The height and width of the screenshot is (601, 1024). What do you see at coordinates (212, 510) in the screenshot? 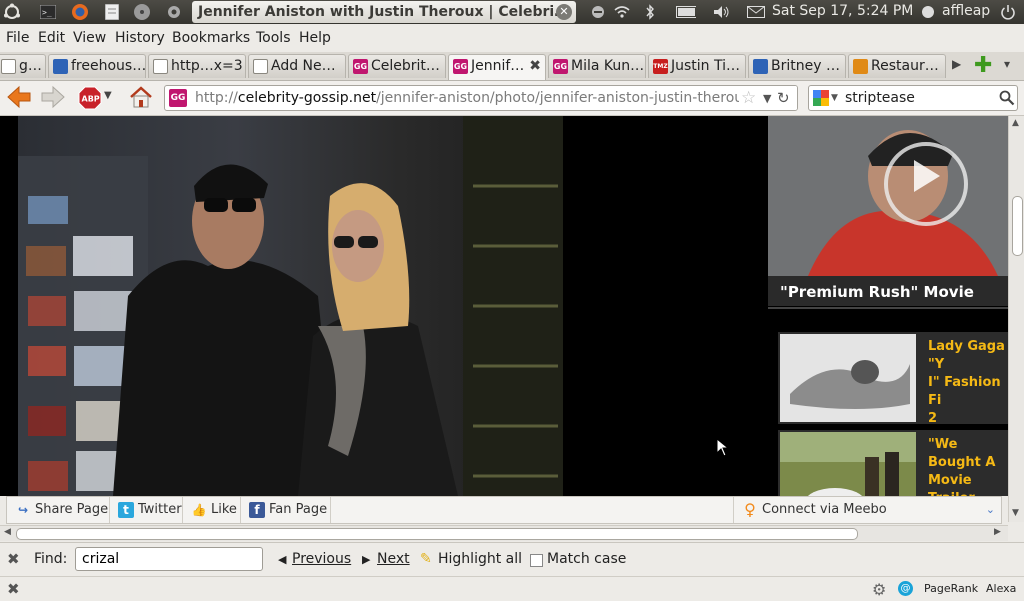
I see `like-button: 👍 Like` at bounding box center [212, 510].